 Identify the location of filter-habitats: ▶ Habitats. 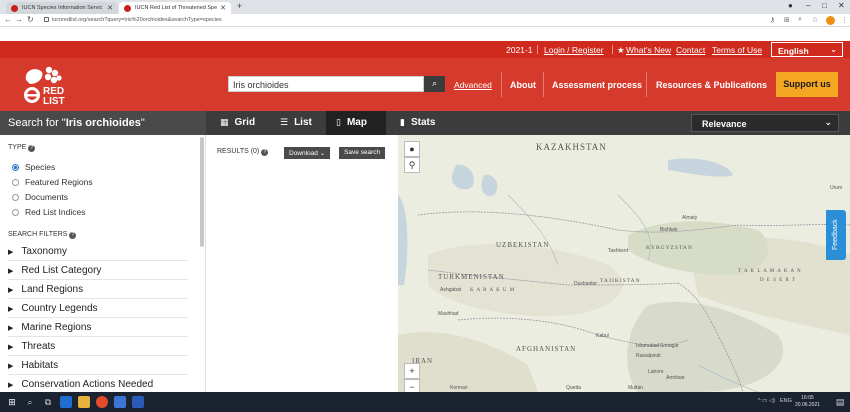
(98, 366).